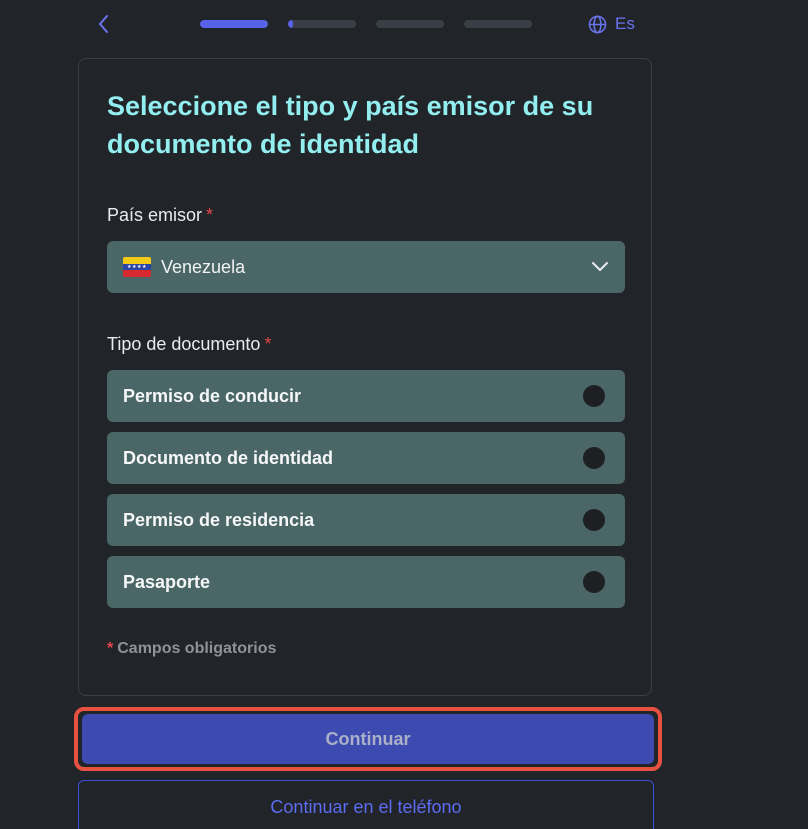  Describe the element at coordinates (366, 396) in the screenshot. I see `document-option-drivers-license: Permiso de conducir` at that location.